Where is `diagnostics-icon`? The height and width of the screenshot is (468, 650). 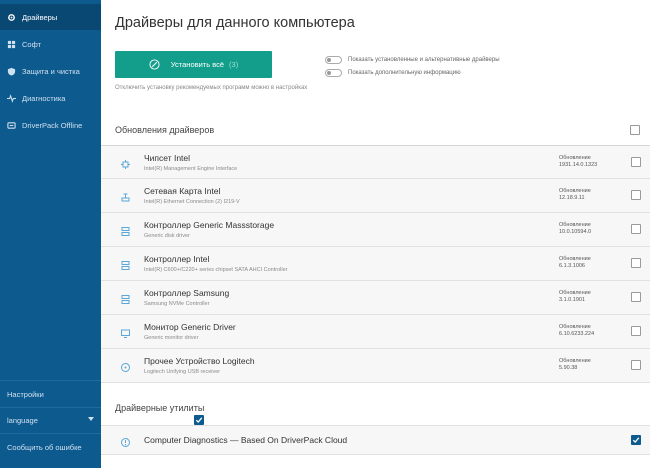 diagnostics-icon is located at coordinates (125, 441).